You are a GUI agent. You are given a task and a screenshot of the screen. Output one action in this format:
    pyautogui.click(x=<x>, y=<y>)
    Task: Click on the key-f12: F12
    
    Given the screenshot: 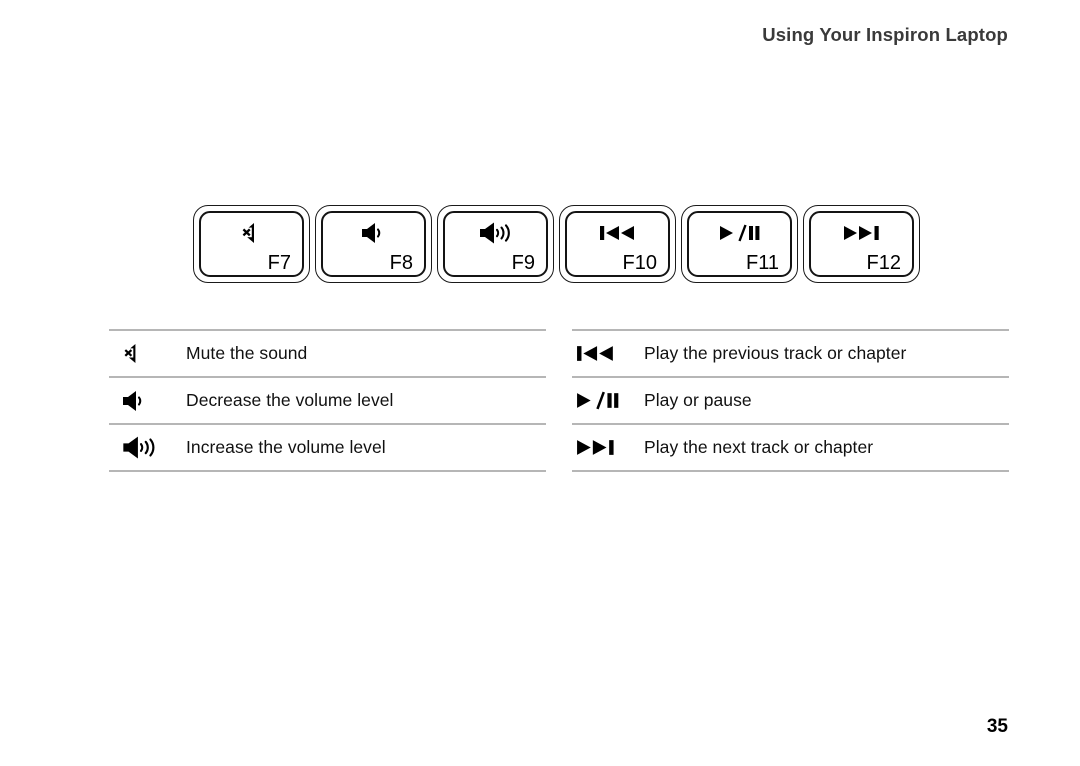 What is the action you would take?
    pyautogui.click(x=861, y=244)
    